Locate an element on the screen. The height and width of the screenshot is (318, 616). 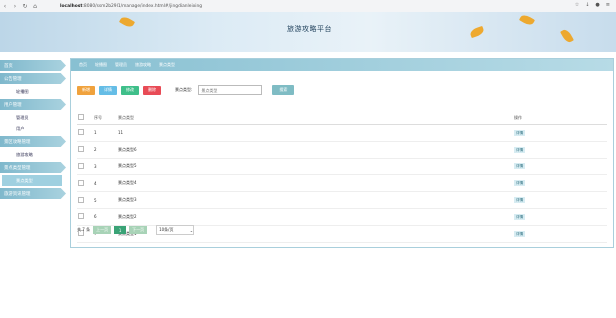
table-row: 5 景点类型3 详情 is located at coordinates (342, 200).